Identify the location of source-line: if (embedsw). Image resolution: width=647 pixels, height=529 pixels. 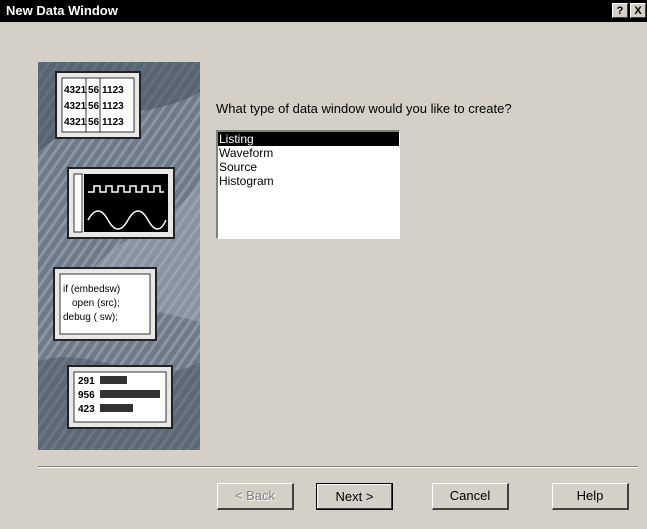
(91, 289).